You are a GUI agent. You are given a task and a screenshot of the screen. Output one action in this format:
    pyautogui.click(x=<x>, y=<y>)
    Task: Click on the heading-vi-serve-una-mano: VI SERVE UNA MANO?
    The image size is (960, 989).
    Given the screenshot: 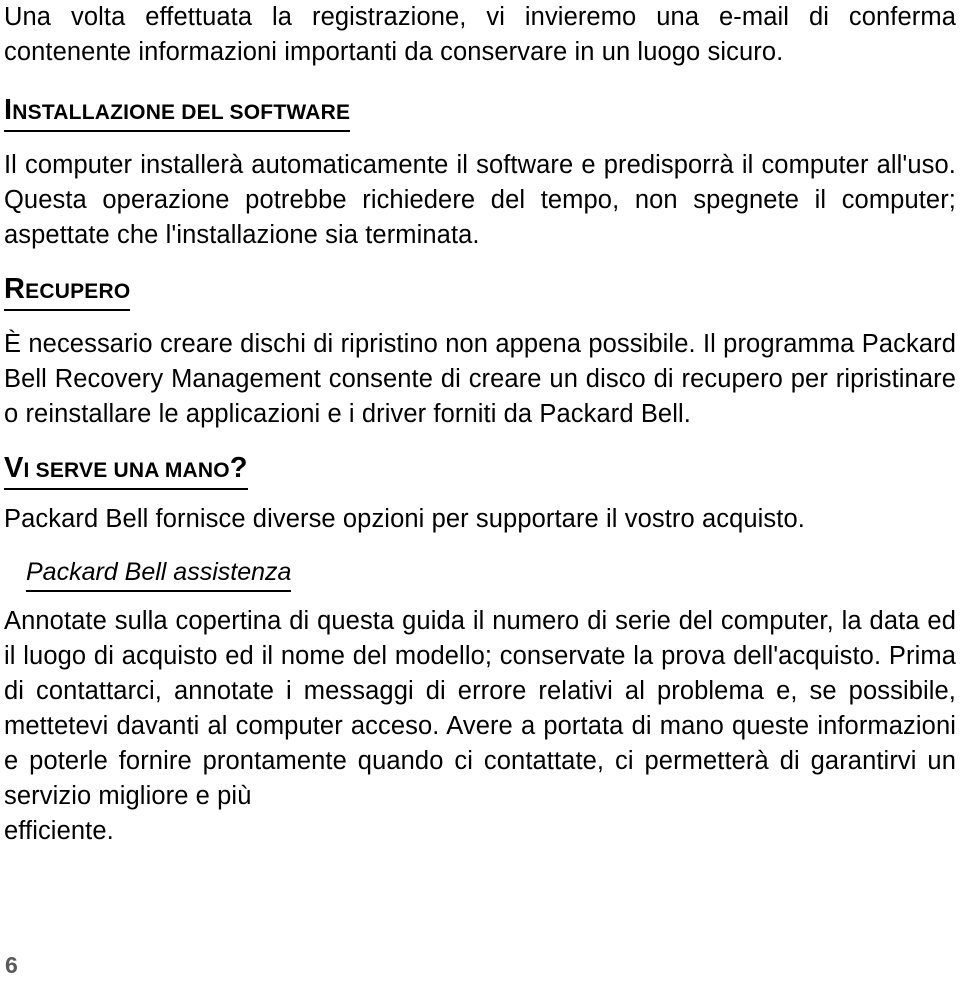 What is the action you would take?
    pyautogui.click(x=126, y=472)
    